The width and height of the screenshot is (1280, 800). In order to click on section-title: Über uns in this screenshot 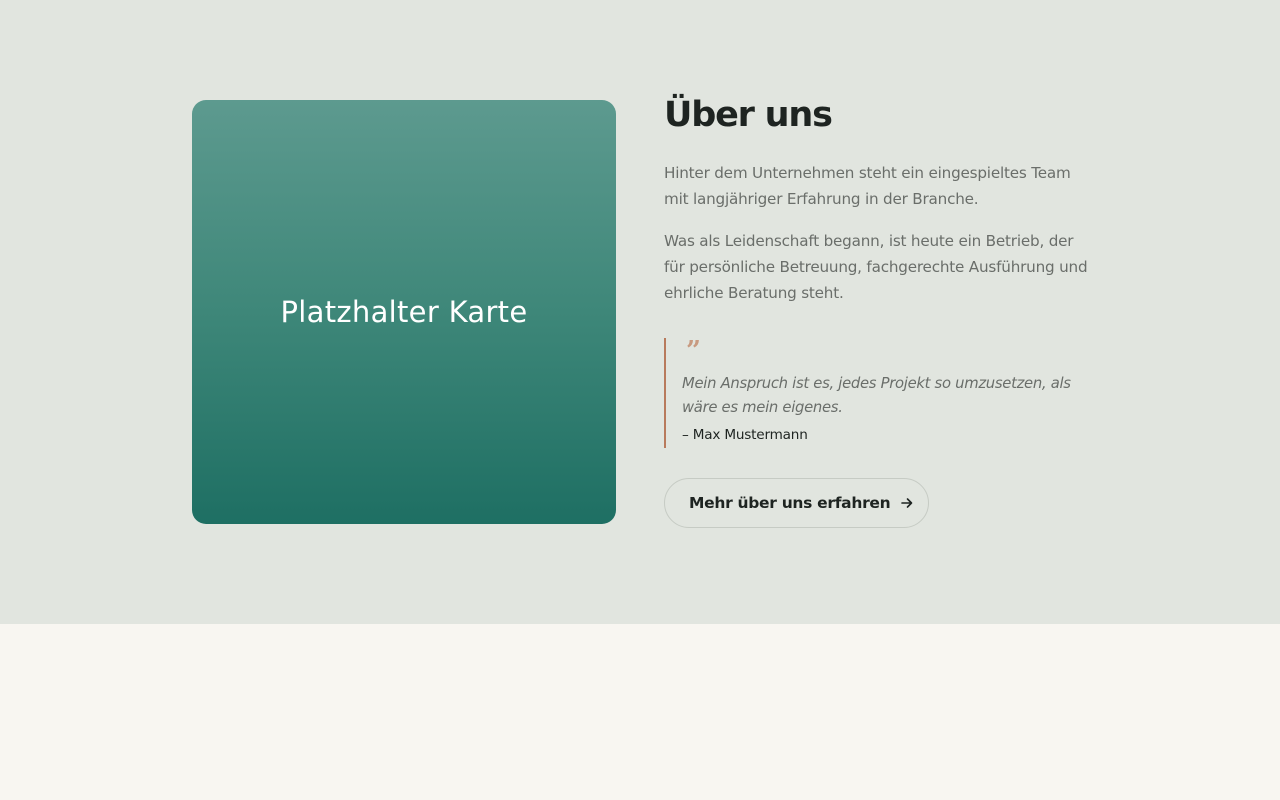, I will do `click(748, 115)`.